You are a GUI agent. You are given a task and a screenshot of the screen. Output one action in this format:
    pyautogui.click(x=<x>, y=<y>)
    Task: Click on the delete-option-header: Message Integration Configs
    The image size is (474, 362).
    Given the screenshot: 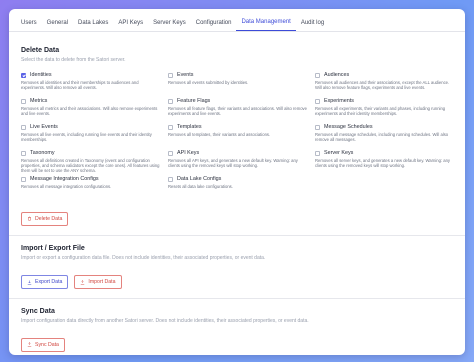 What is the action you would take?
    pyautogui.click(x=94, y=179)
    